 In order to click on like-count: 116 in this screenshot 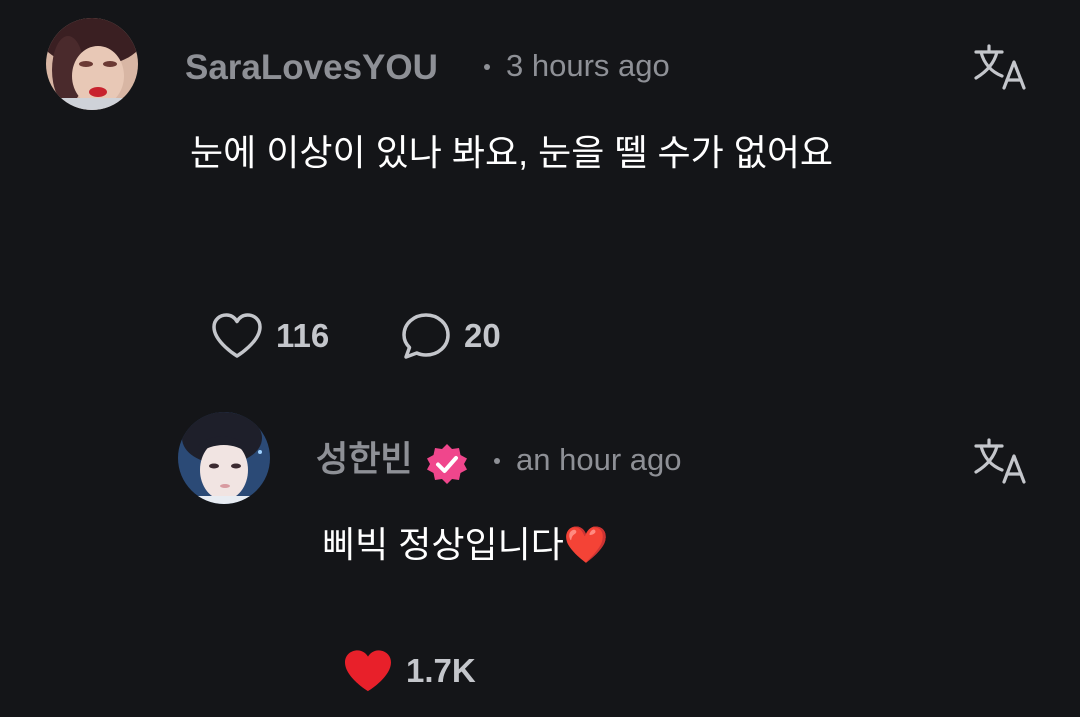, I will do `click(303, 335)`.